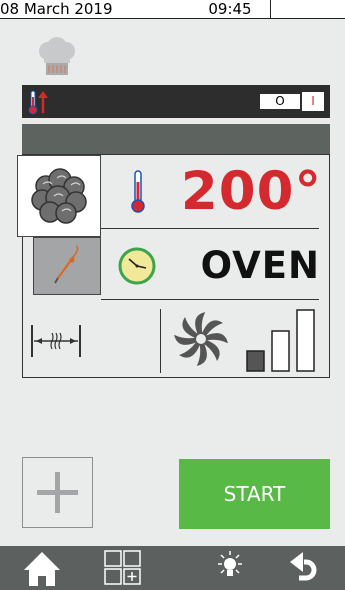 This screenshot has width=345, height=590. I want to click on add-step-button, so click(57, 492).